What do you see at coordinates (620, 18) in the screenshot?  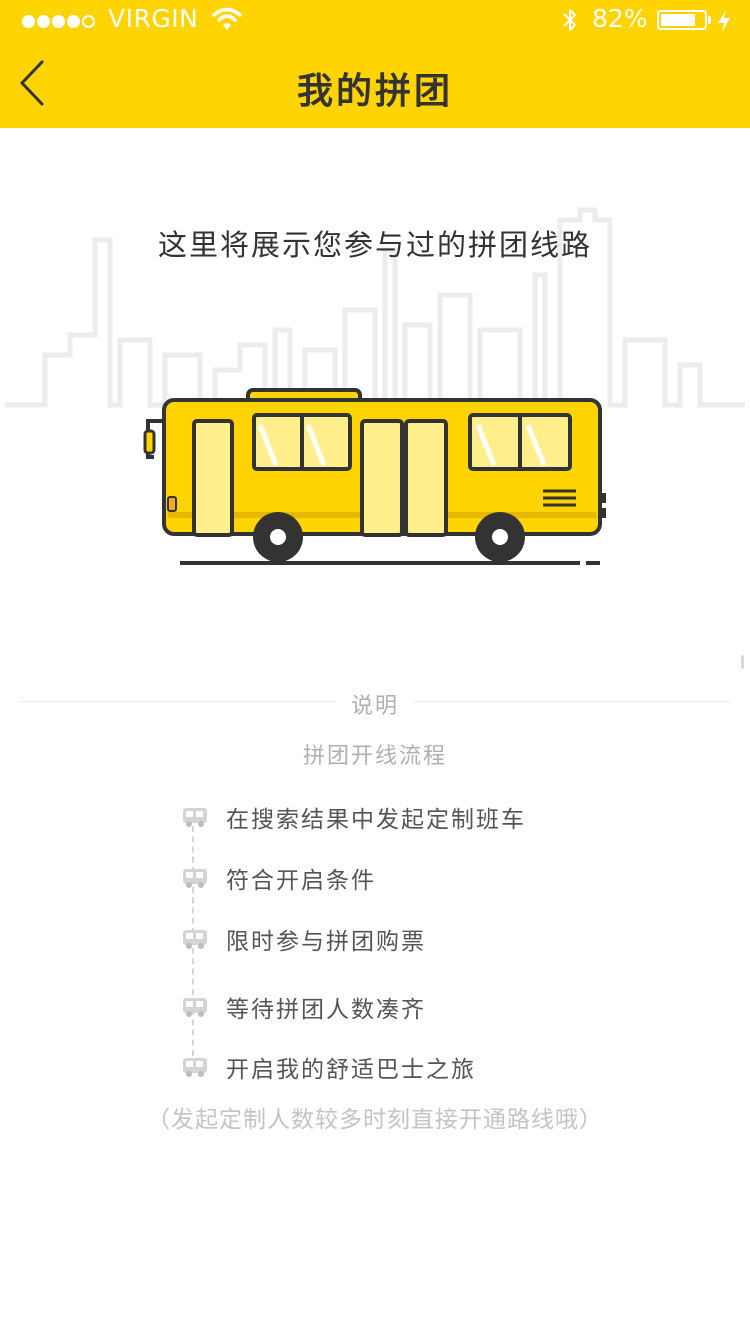 I see `battery-percent: 82%` at bounding box center [620, 18].